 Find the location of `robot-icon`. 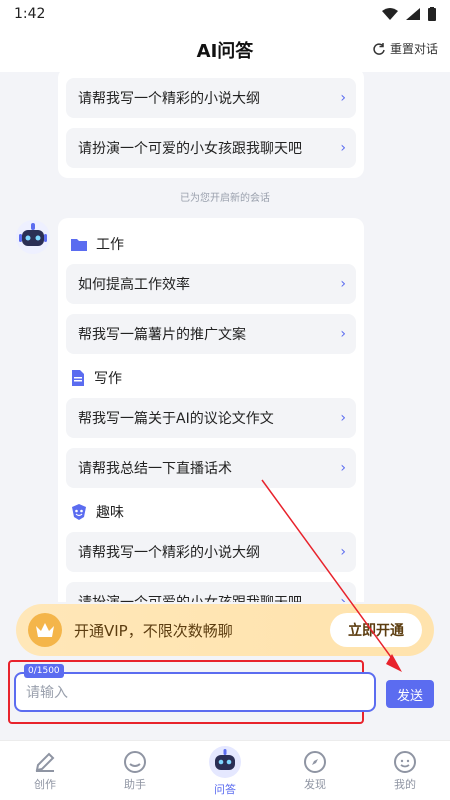

robot-icon is located at coordinates (225, 761).